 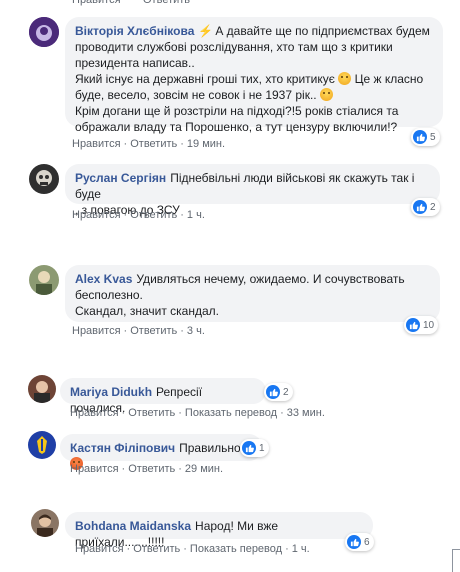 I want to click on reaction-count: 1, so click(x=254, y=448).